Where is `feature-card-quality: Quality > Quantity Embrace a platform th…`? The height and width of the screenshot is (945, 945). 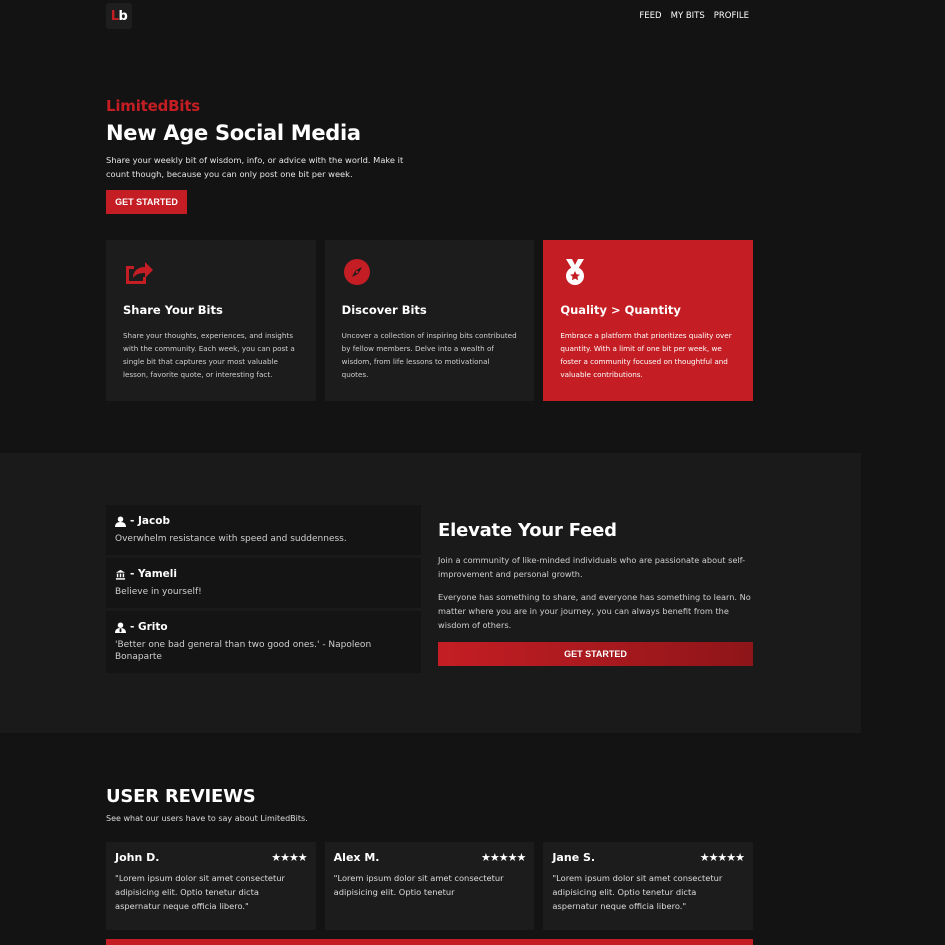
feature-card-quality: Quality > Quantity Embrace a platform th… is located at coordinates (648, 320).